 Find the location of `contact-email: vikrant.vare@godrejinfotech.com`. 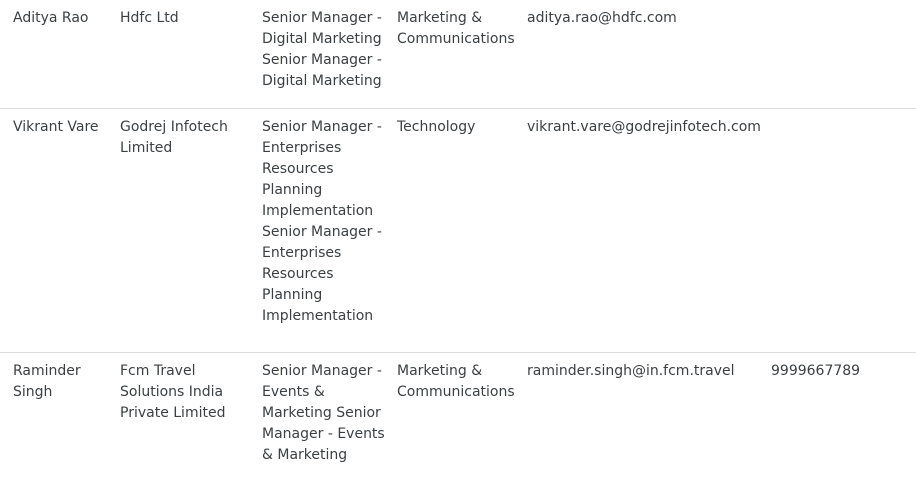

contact-email: vikrant.vare@godrejinfotech.com is located at coordinates (644, 127).